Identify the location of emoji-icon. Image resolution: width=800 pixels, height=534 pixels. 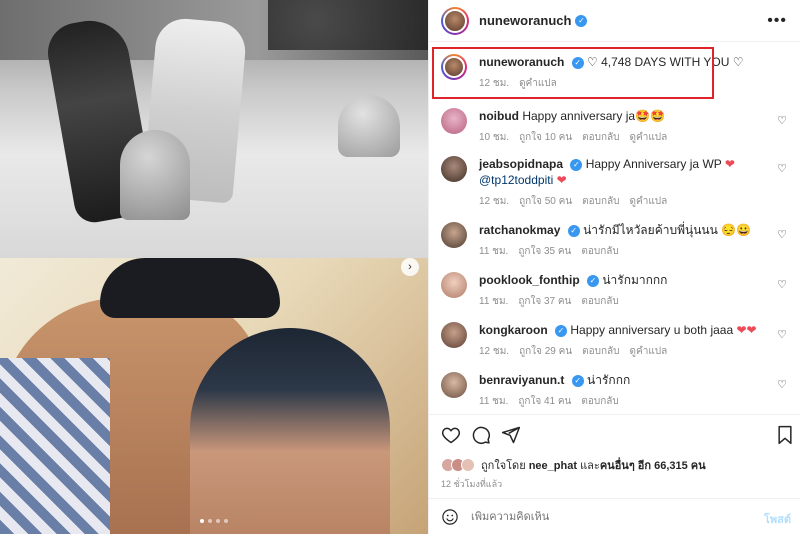
(450, 517).